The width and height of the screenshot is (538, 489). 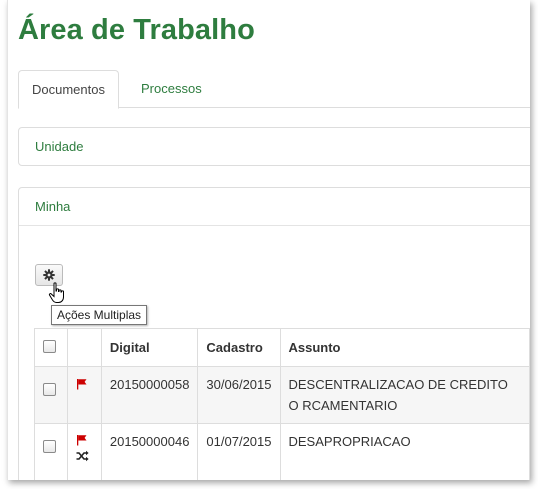 What do you see at coordinates (404, 451) in the screenshot?
I see `row-assunto: DESAPROPRIACAO` at bounding box center [404, 451].